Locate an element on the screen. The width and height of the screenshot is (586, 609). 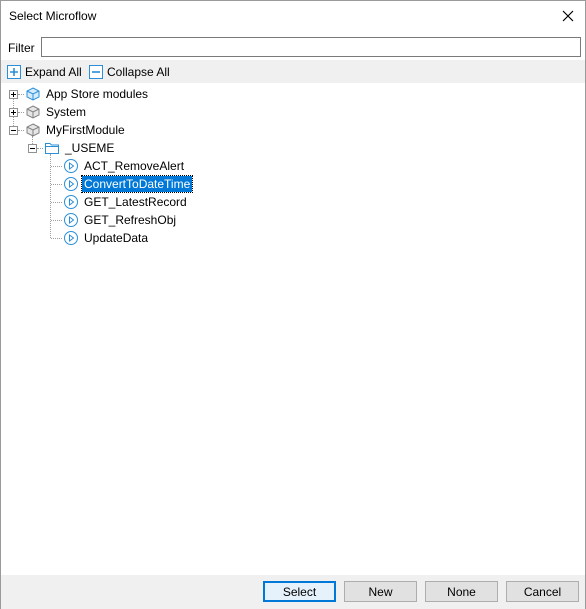
collapse-icon is located at coordinates (96, 71).